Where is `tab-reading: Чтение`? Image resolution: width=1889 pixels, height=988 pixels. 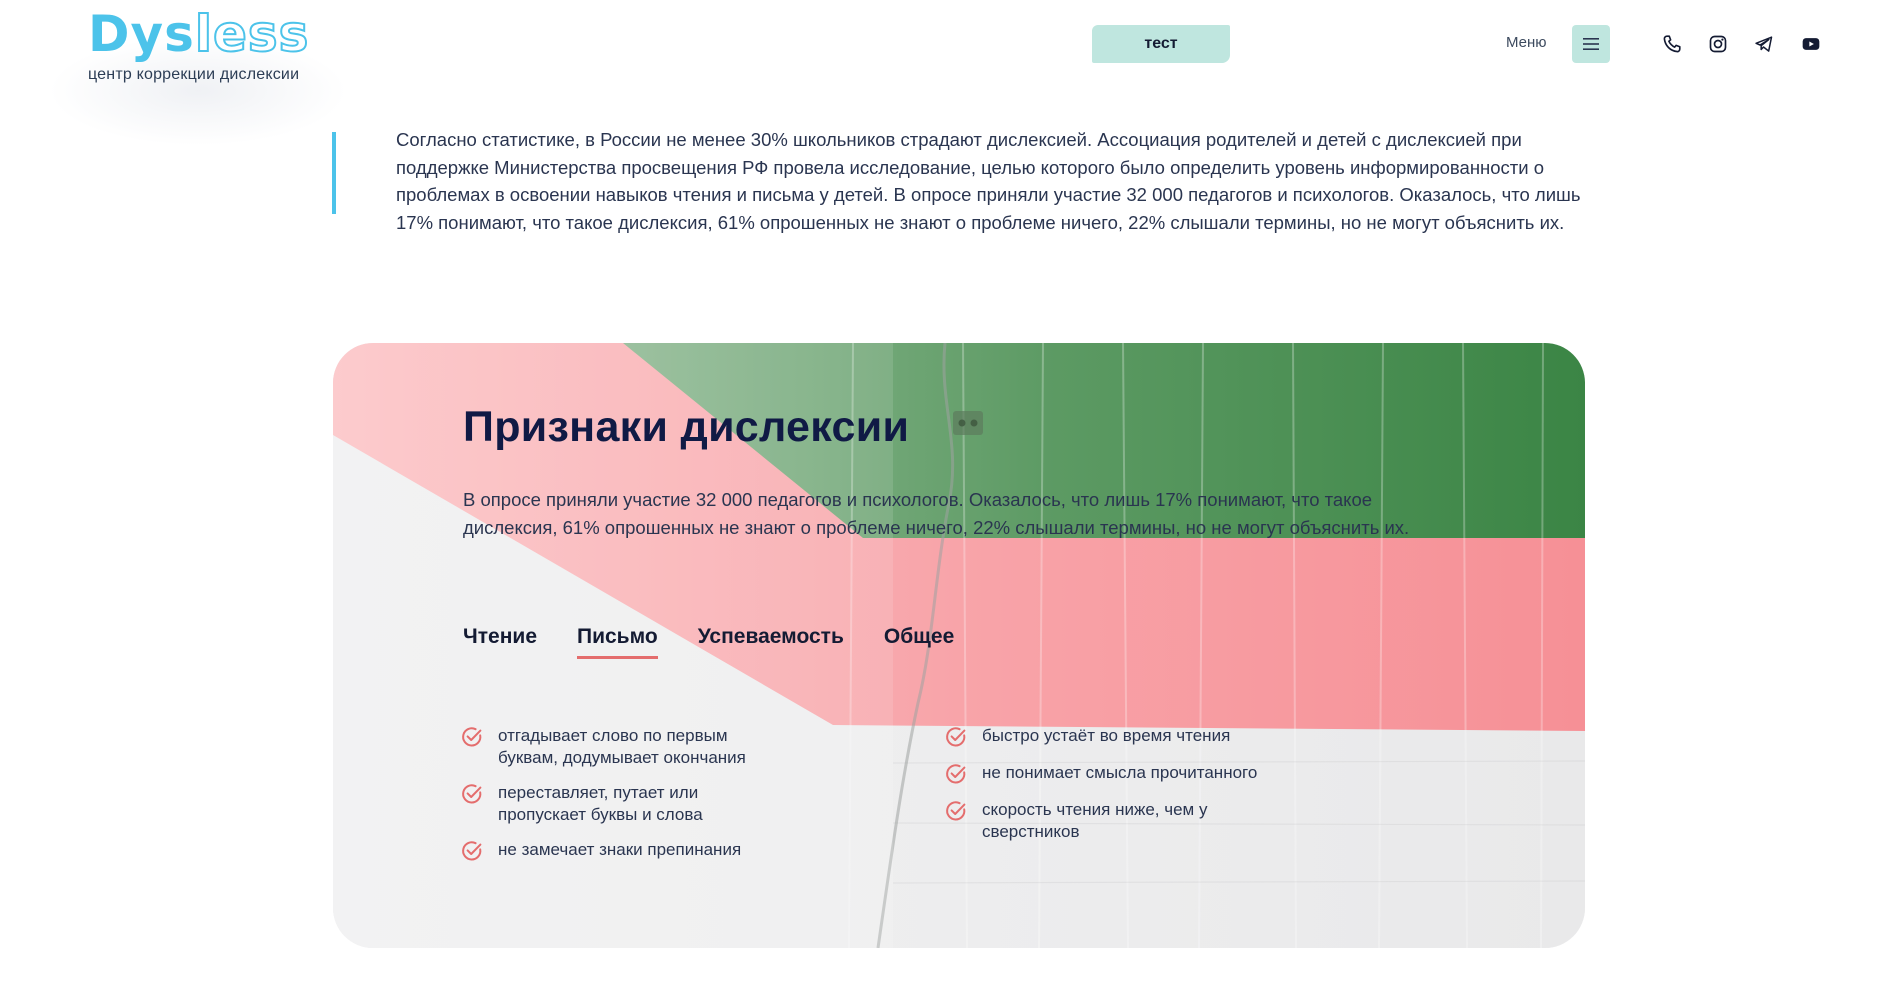
tab-reading: Чтение is located at coordinates (500, 642).